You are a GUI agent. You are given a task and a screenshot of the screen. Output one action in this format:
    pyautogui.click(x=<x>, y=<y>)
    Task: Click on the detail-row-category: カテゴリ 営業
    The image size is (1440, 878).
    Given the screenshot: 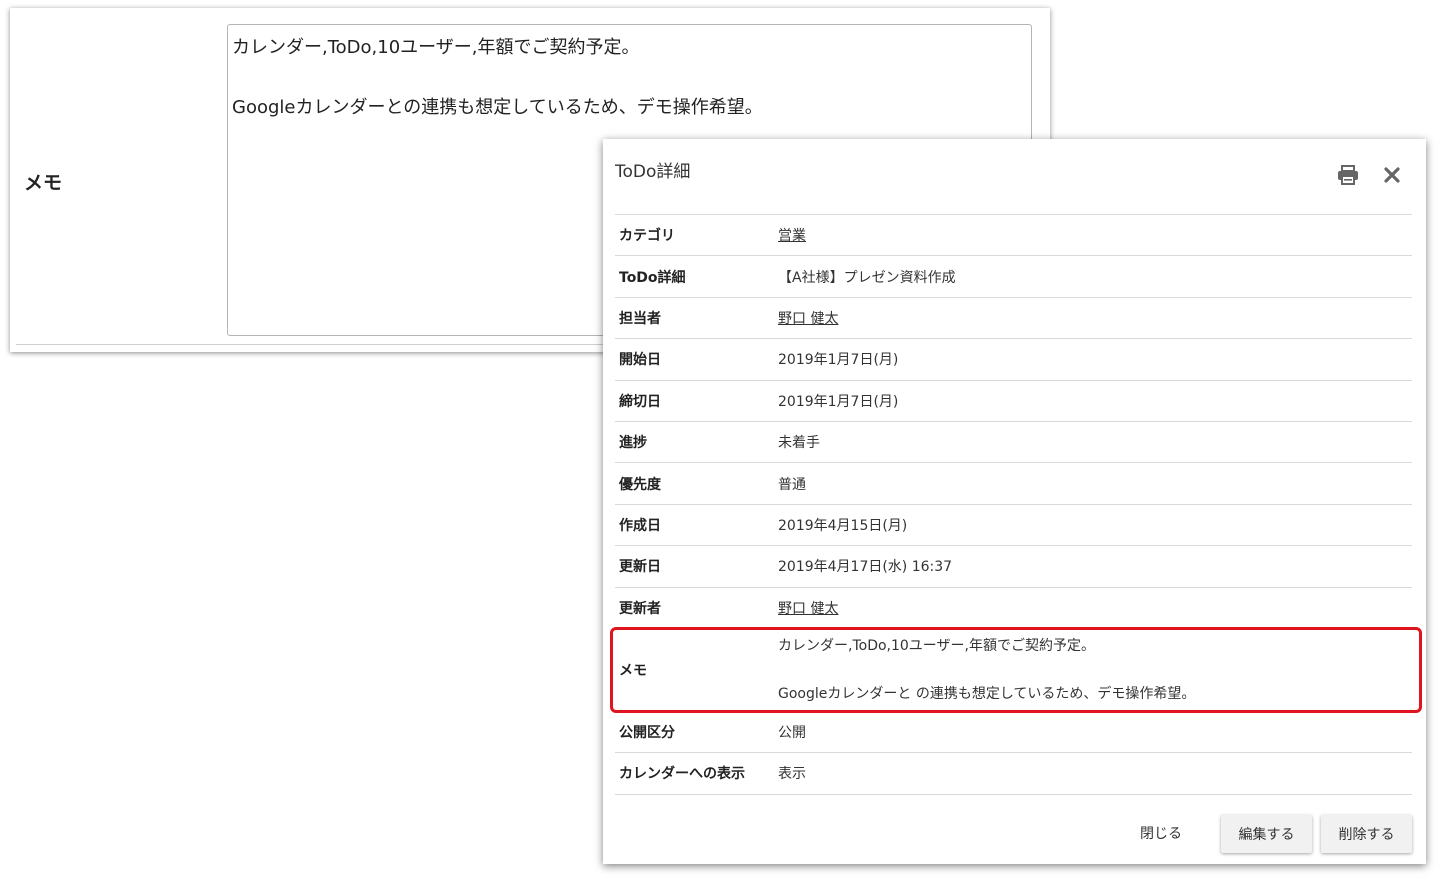 What is the action you would take?
    pyautogui.click(x=1013, y=235)
    